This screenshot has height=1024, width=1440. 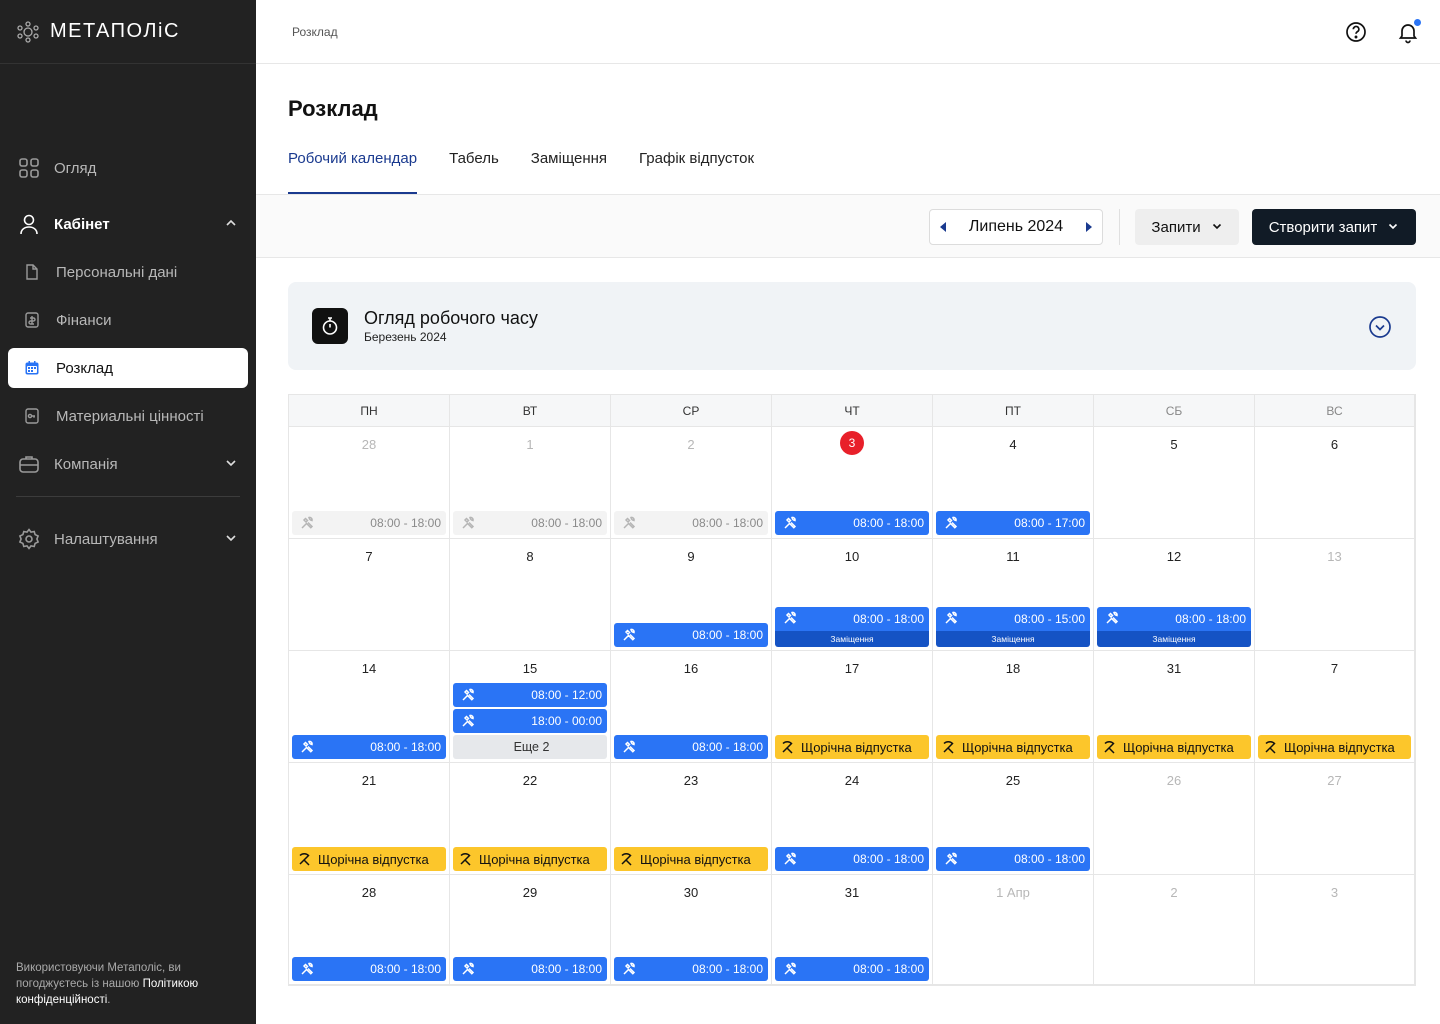 I want to click on calendar-day-cell: 1 08:00 - 18:00, so click(x=530, y=483).